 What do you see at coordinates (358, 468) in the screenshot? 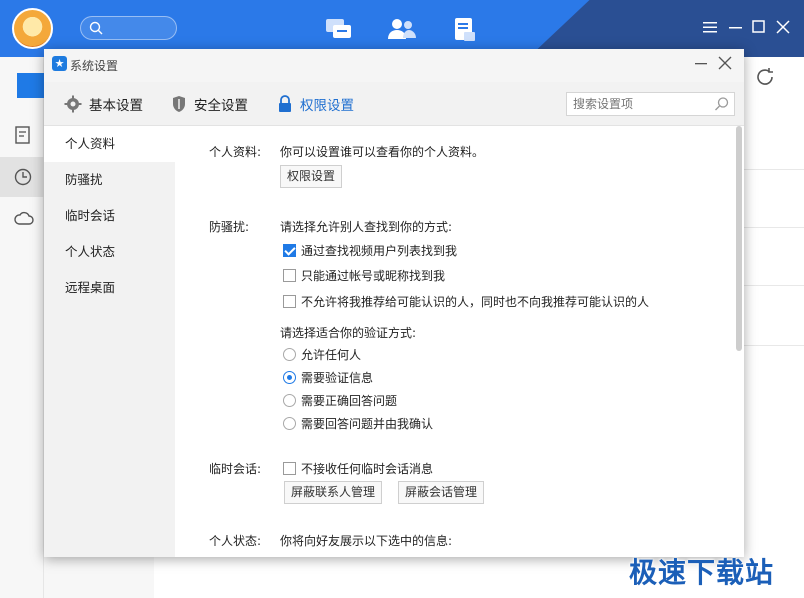
I see `checkbox-reject-temp-chat: 不接收任何临时会话消息` at bounding box center [358, 468].